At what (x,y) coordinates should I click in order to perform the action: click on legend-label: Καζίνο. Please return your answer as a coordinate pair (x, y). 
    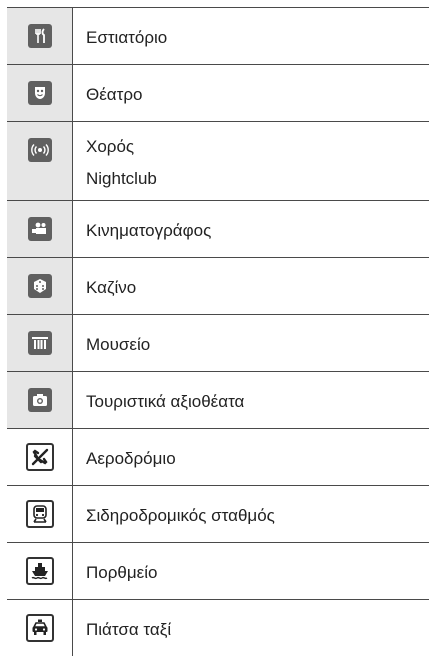
    Looking at the image, I should click on (111, 287).